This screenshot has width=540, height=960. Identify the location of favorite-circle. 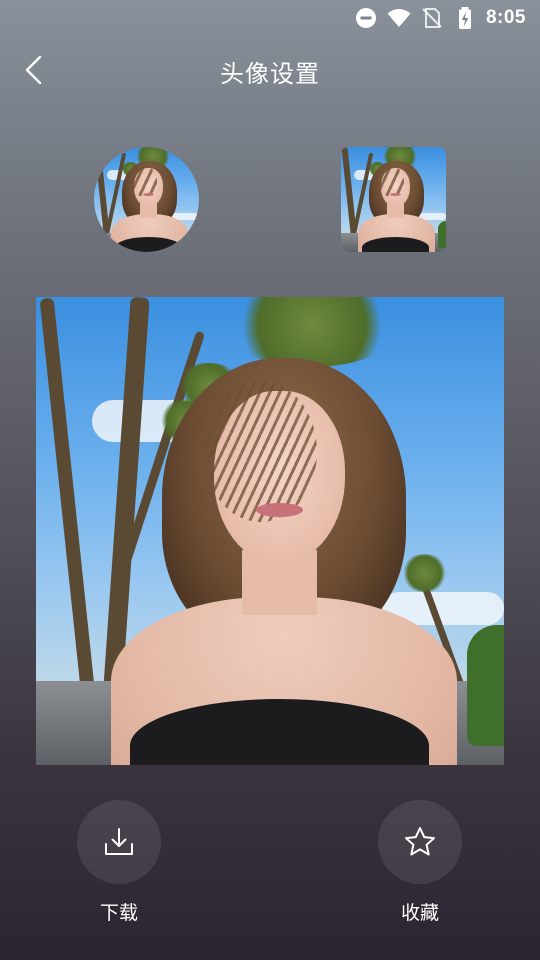
(420, 842).